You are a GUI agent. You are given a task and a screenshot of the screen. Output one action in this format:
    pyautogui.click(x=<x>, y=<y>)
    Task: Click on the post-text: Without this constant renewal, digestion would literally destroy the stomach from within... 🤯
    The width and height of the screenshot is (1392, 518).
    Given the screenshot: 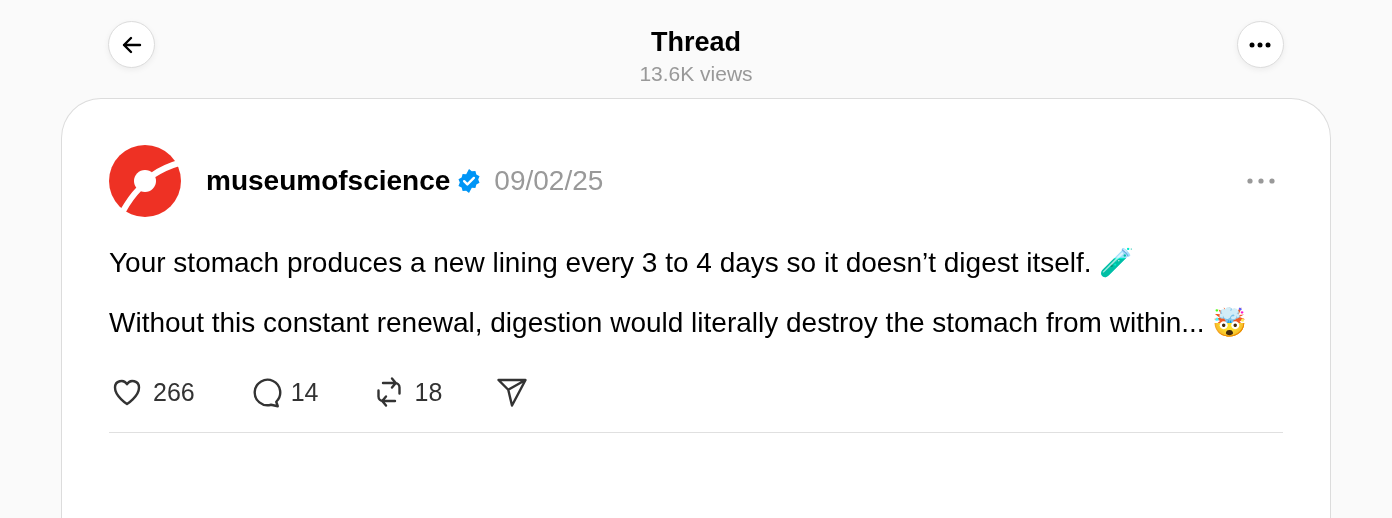 What is the action you would take?
    pyautogui.click(x=679, y=323)
    